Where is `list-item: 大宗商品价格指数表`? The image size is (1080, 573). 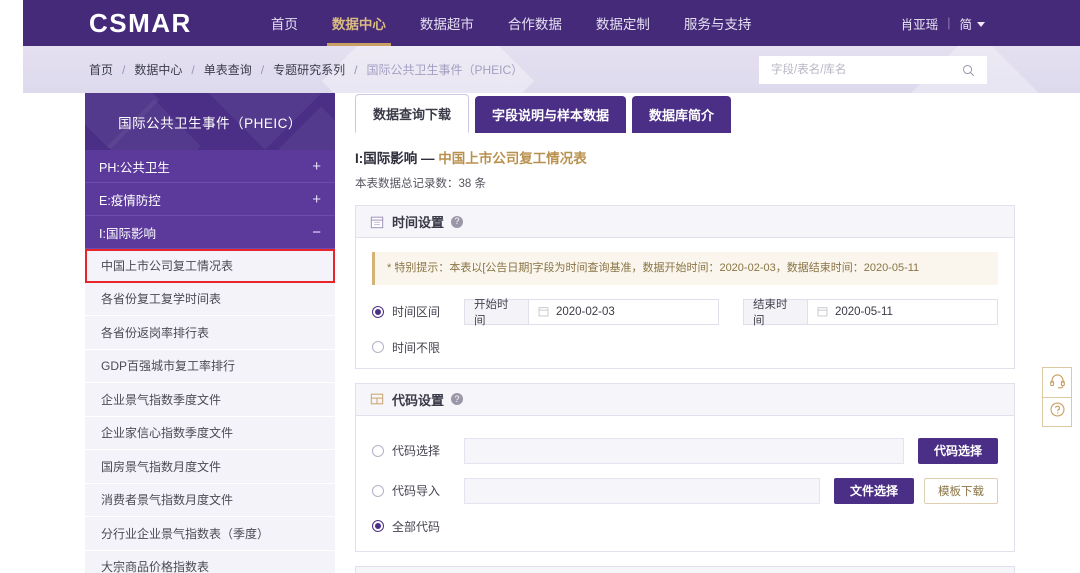 list-item: 大宗商品价格指数表 is located at coordinates (210, 561).